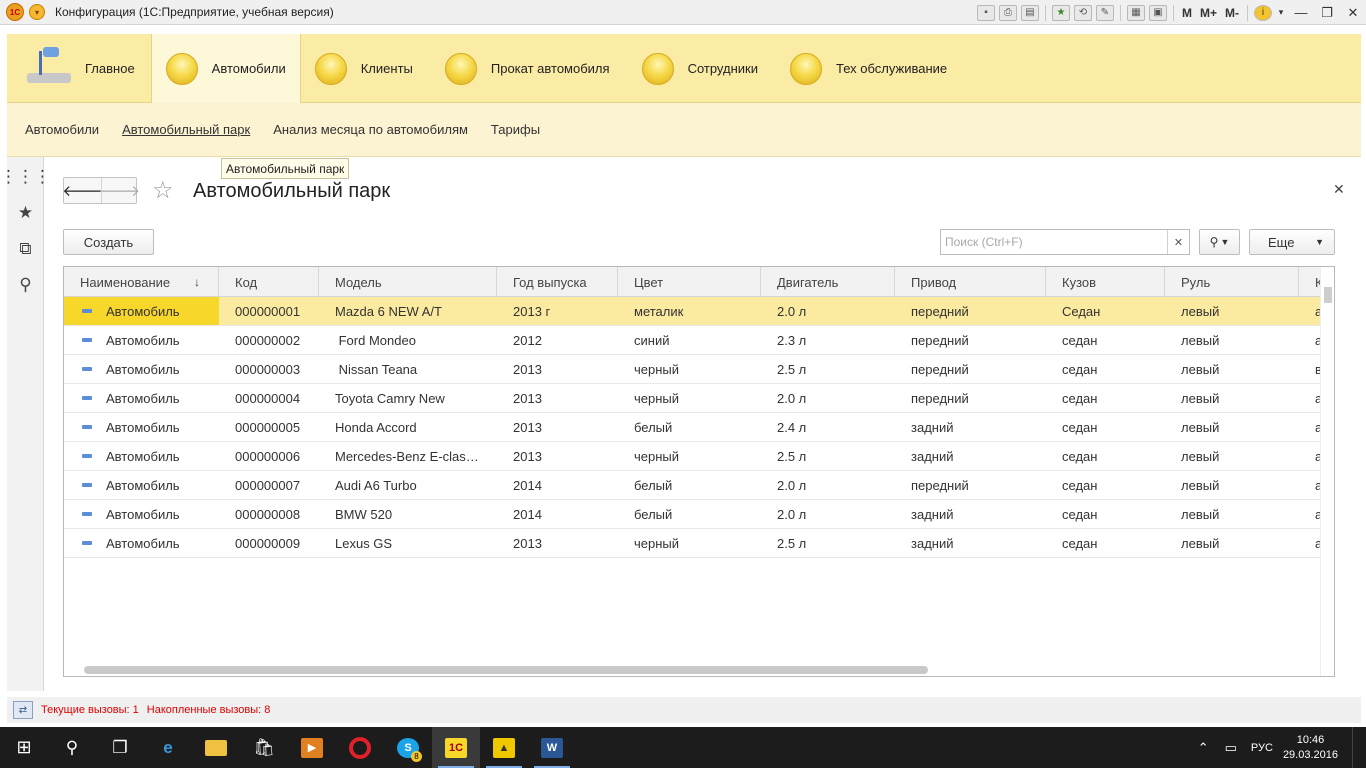 The width and height of the screenshot is (1366, 768). What do you see at coordinates (525, 68) in the screenshot?
I see `section-car-rental: Прокат автомобиля` at bounding box center [525, 68].